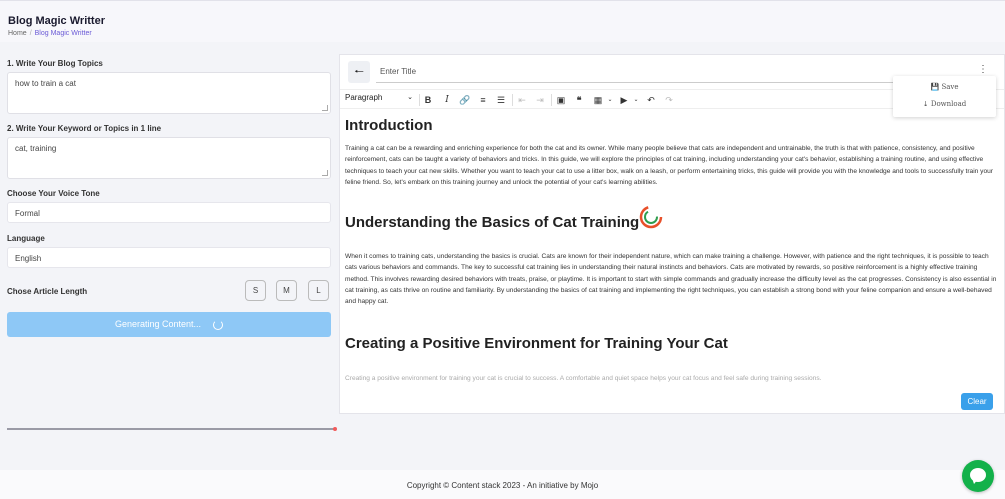 The image size is (1005, 499). What do you see at coordinates (398, 71) in the screenshot?
I see `title-placeholder: Enter Title` at bounding box center [398, 71].